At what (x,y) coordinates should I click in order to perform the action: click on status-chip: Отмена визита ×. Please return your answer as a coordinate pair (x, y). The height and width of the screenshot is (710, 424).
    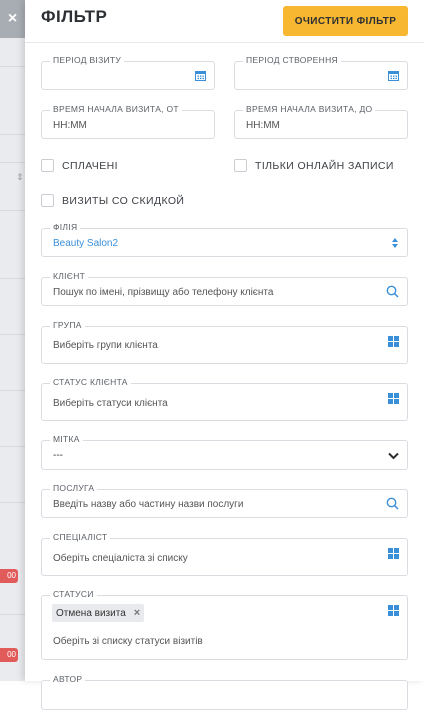
    Looking at the image, I should click on (98, 613).